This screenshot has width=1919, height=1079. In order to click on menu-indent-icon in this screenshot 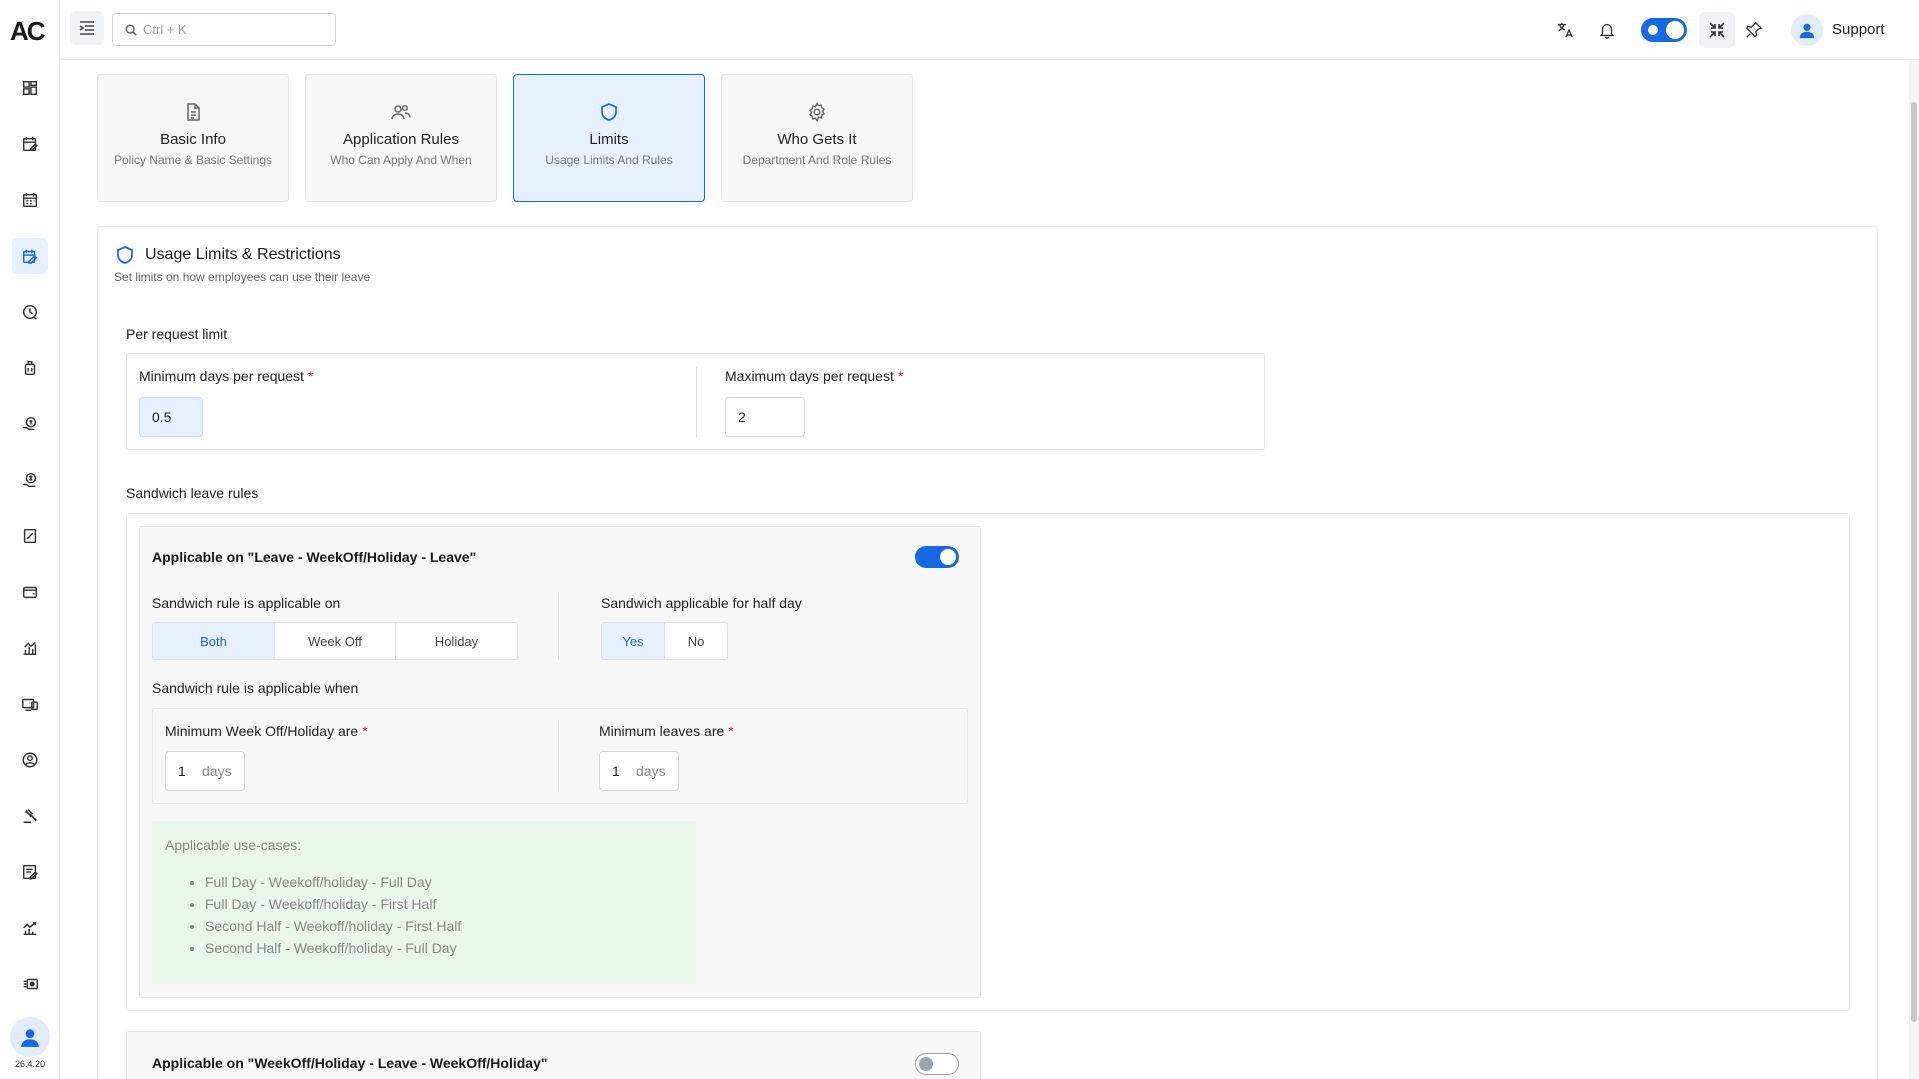, I will do `click(86, 28)`.